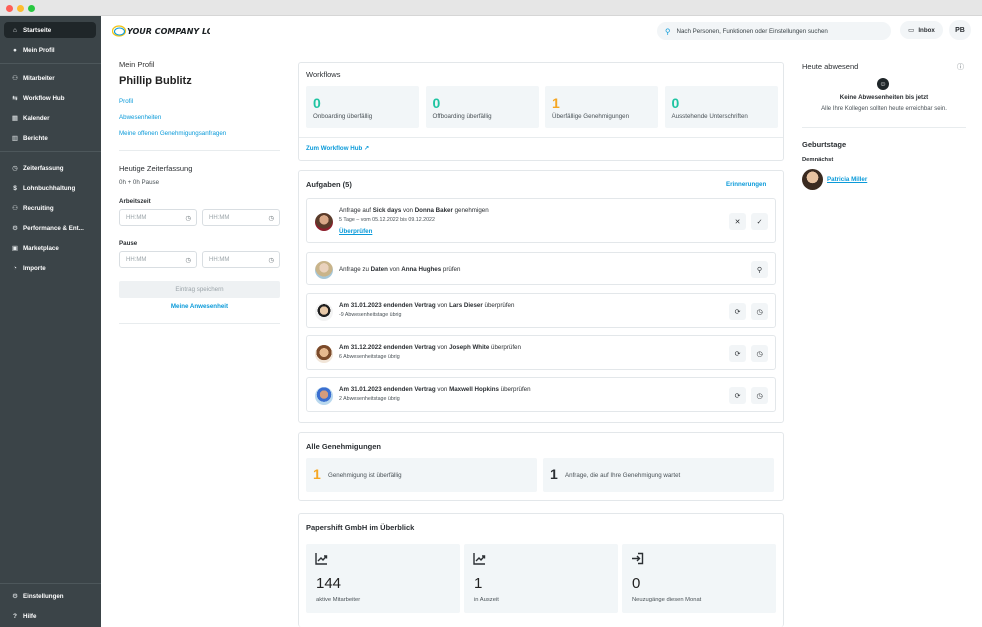  Describe the element at coordinates (50, 138) in the screenshot. I see `sidebar-item-berichte: ▥ Berichte` at that location.